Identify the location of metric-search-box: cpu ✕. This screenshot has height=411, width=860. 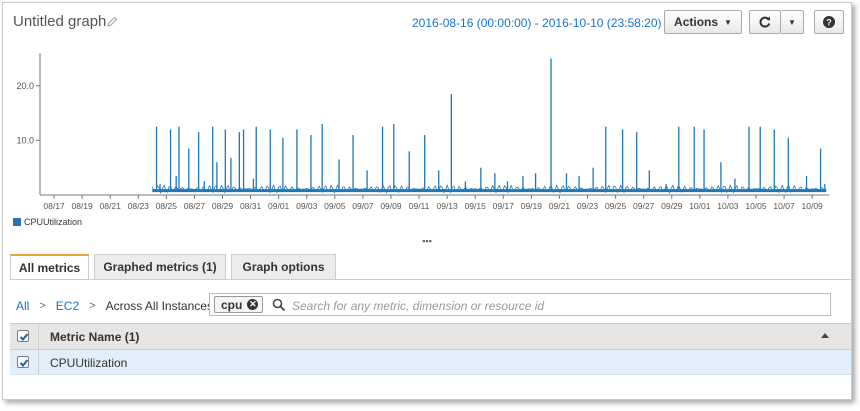
(520, 304).